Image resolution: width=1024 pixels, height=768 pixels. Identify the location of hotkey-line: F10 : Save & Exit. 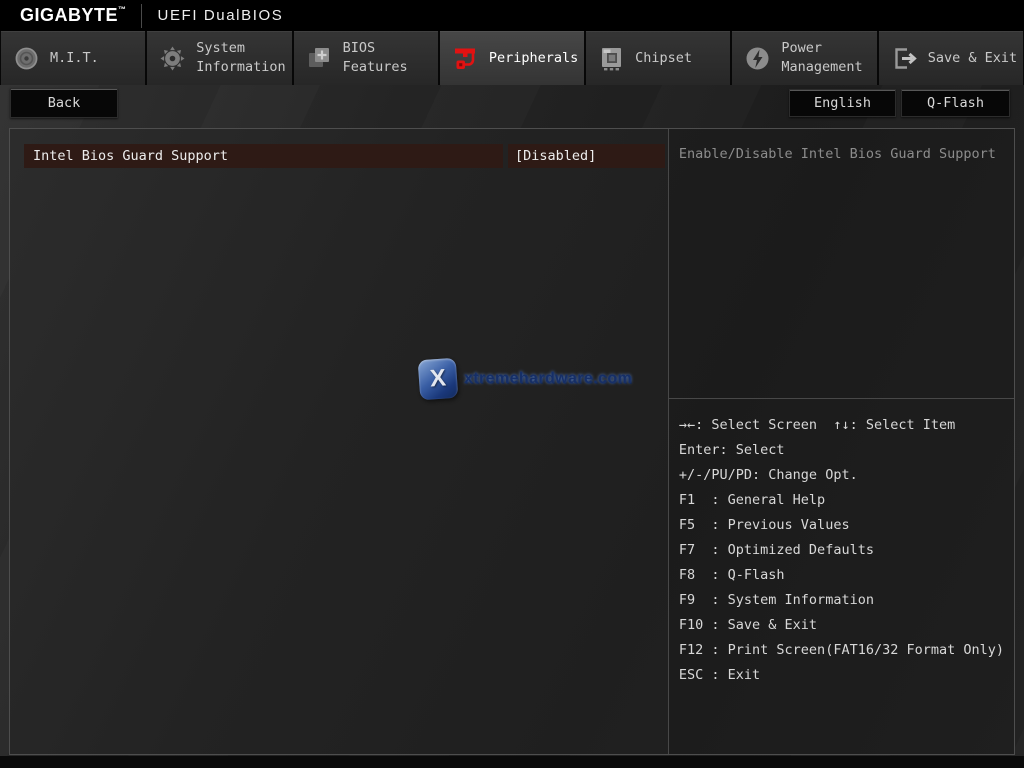
(748, 625).